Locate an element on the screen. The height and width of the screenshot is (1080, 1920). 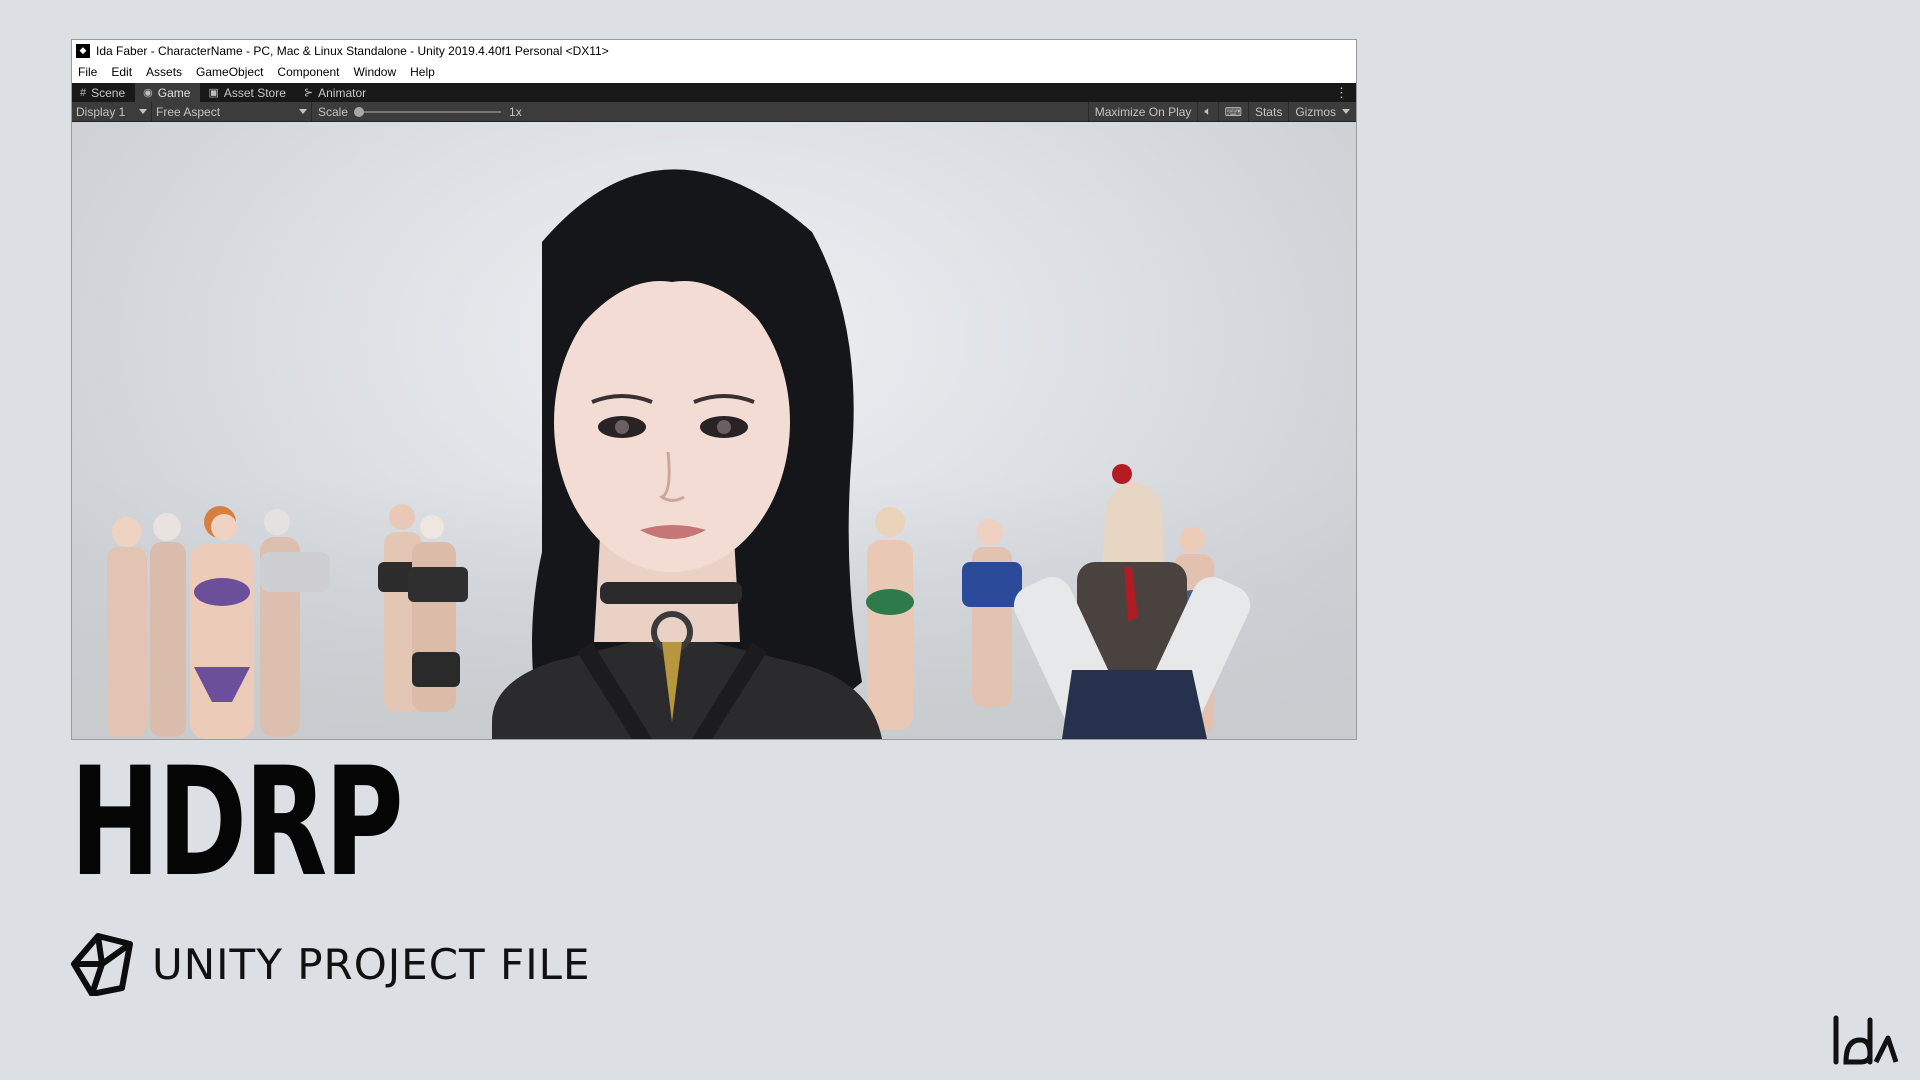
hdrp-headline: HDRP is located at coordinates (237, 823).